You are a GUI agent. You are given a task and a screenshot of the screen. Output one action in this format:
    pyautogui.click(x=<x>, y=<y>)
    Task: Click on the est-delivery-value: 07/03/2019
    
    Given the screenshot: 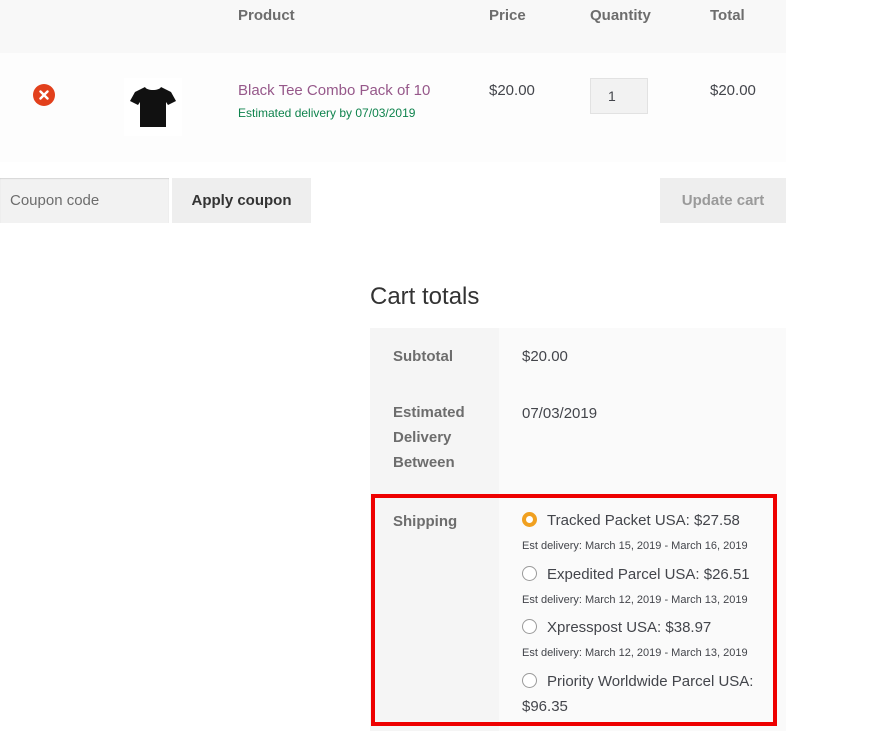 What is the action you would take?
    pyautogui.click(x=560, y=413)
    